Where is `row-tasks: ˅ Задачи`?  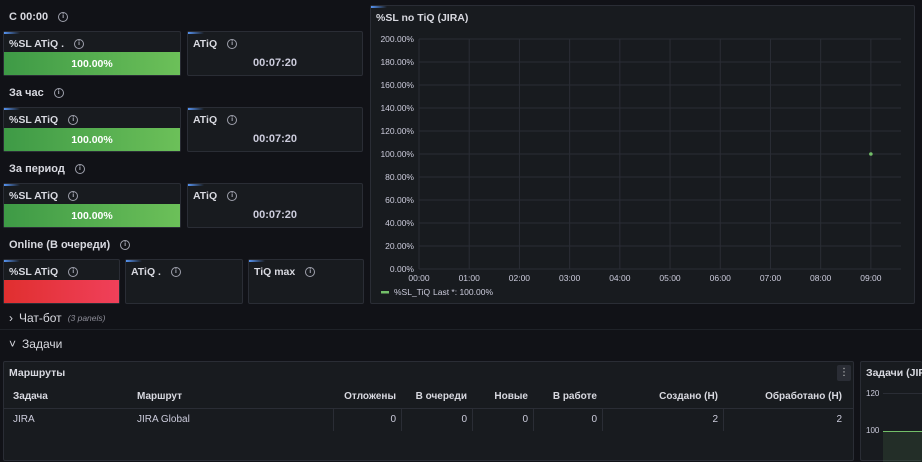
row-tasks: ˅ Задачи is located at coordinates (35, 344).